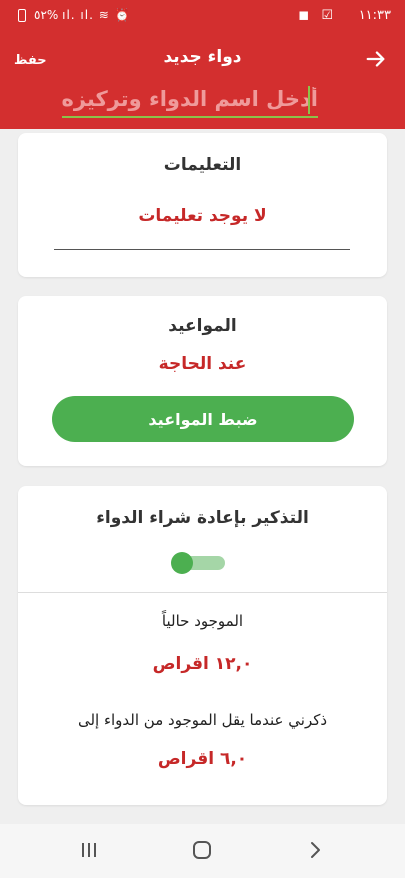  Describe the element at coordinates (202, 364) in the screenshot. I see `schedule-value: عند الحاجة` at that location.